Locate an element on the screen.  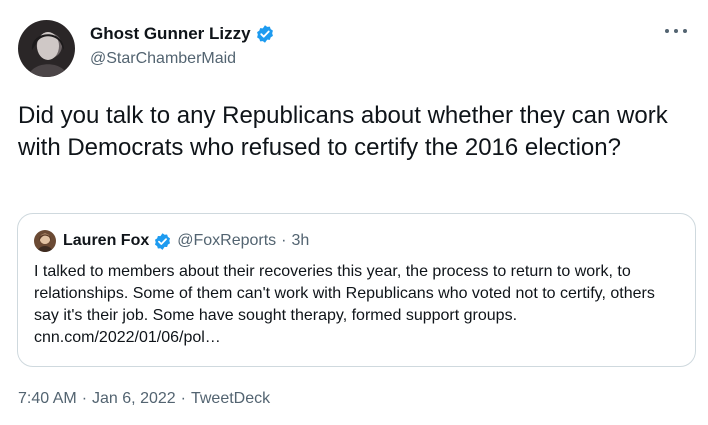
tweet-metadata: 7:40 AM · Jan 6, 2022 · TweetDeck is located at coordinates (144, 399).